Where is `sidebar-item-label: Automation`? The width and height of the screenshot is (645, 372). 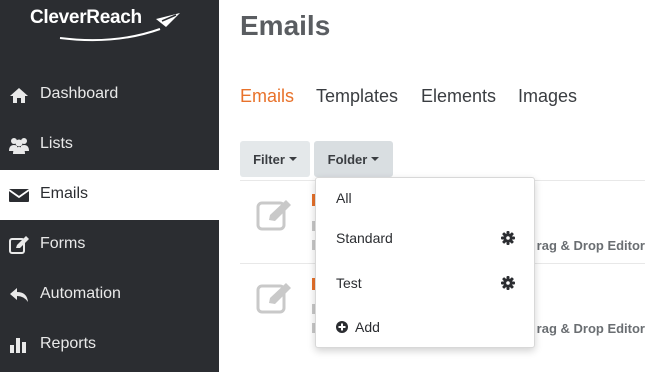 sidebar-item-label: Automation is located at coordinates (80, 293).